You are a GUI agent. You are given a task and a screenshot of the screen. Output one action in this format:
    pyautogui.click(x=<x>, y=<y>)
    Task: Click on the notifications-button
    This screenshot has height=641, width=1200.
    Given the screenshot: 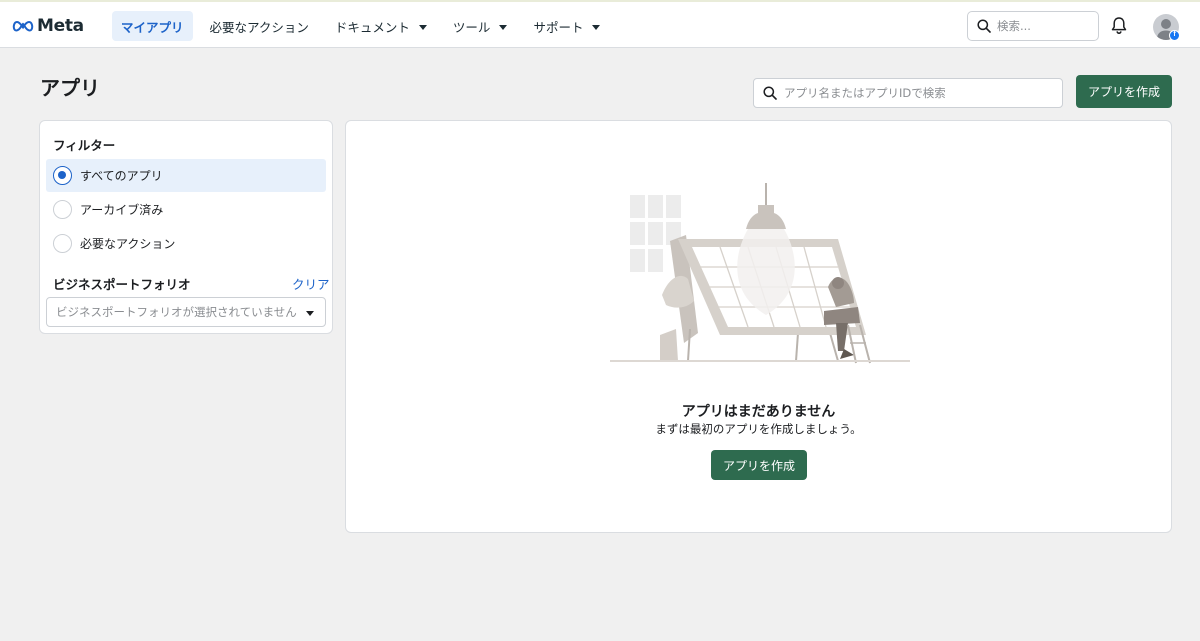 What is the action you would take?
    pyautogui.click(x=1119, y=27)
    